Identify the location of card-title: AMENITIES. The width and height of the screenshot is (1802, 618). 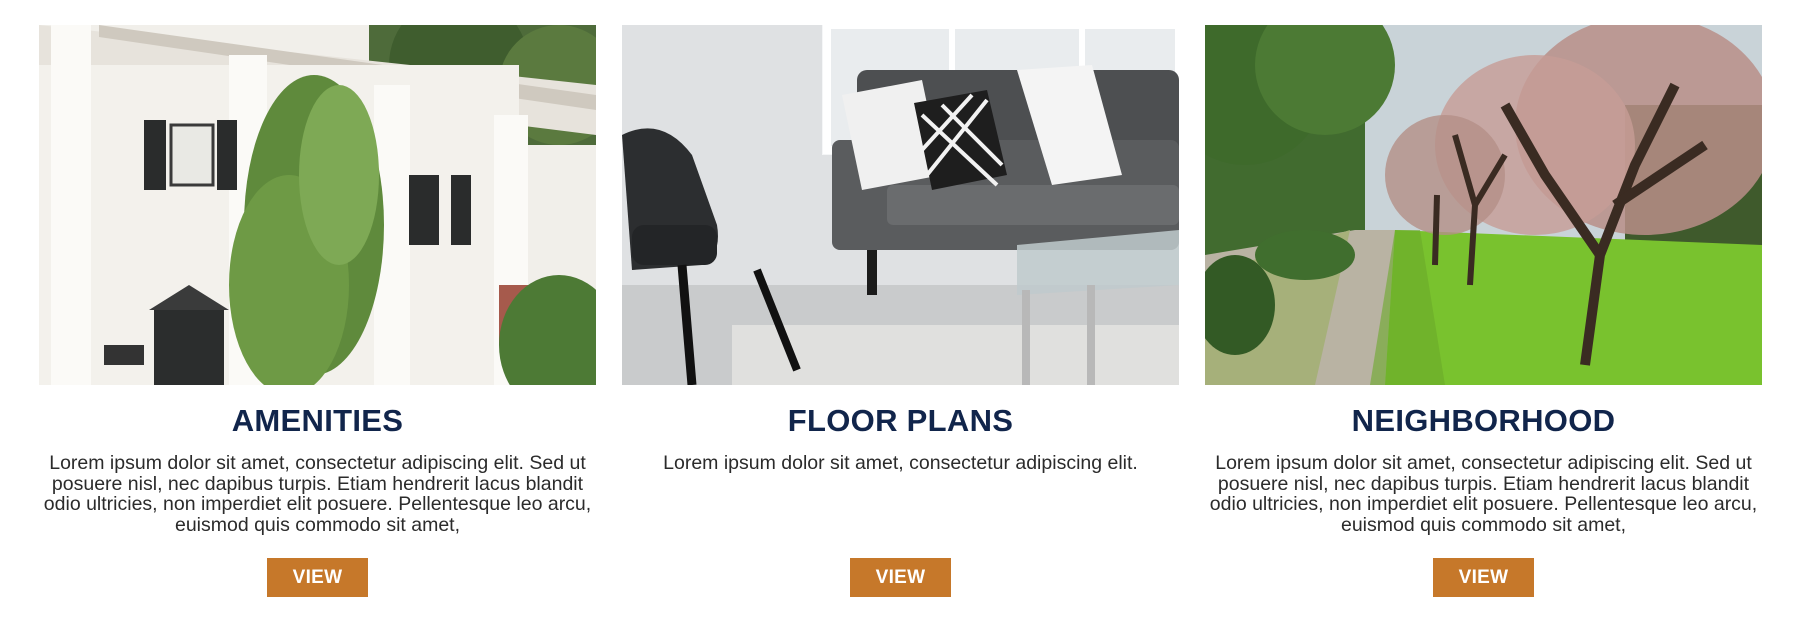
(317, 420).